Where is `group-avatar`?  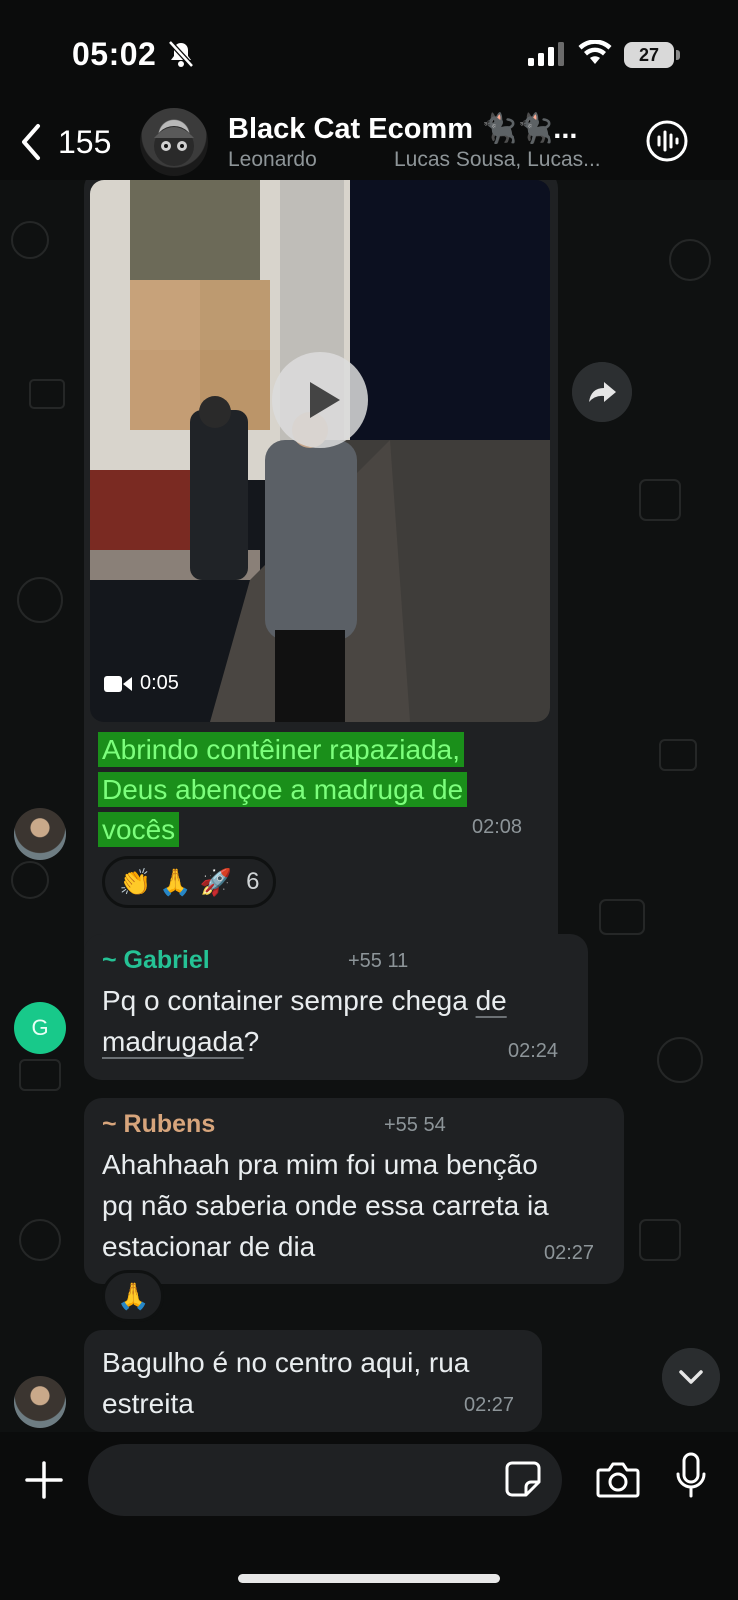 group-avatar is located at coordinates (174, 142).